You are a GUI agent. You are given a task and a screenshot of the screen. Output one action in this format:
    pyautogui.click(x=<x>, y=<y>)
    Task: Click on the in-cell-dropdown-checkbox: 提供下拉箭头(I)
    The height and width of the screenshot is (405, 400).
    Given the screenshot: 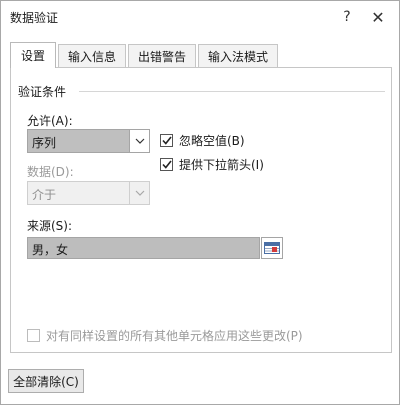 What is the action you would take?
    pyautogui.click(x=212, y=164)
    